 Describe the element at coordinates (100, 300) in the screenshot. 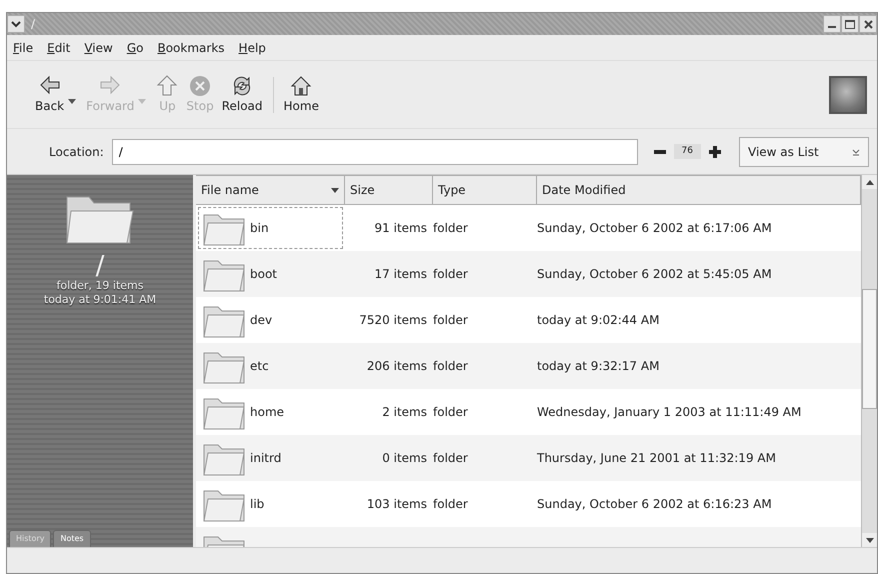

I see `folder-date: today at 9:01:41 AM` at that location.